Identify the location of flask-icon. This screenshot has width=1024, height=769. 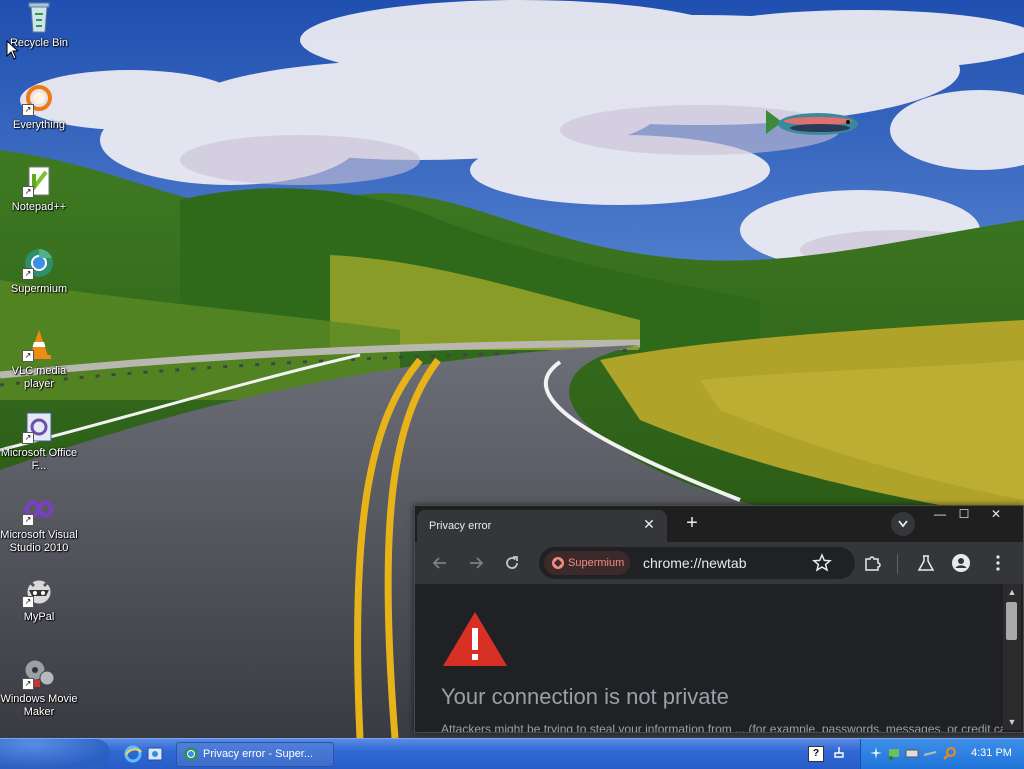
(926, 563).